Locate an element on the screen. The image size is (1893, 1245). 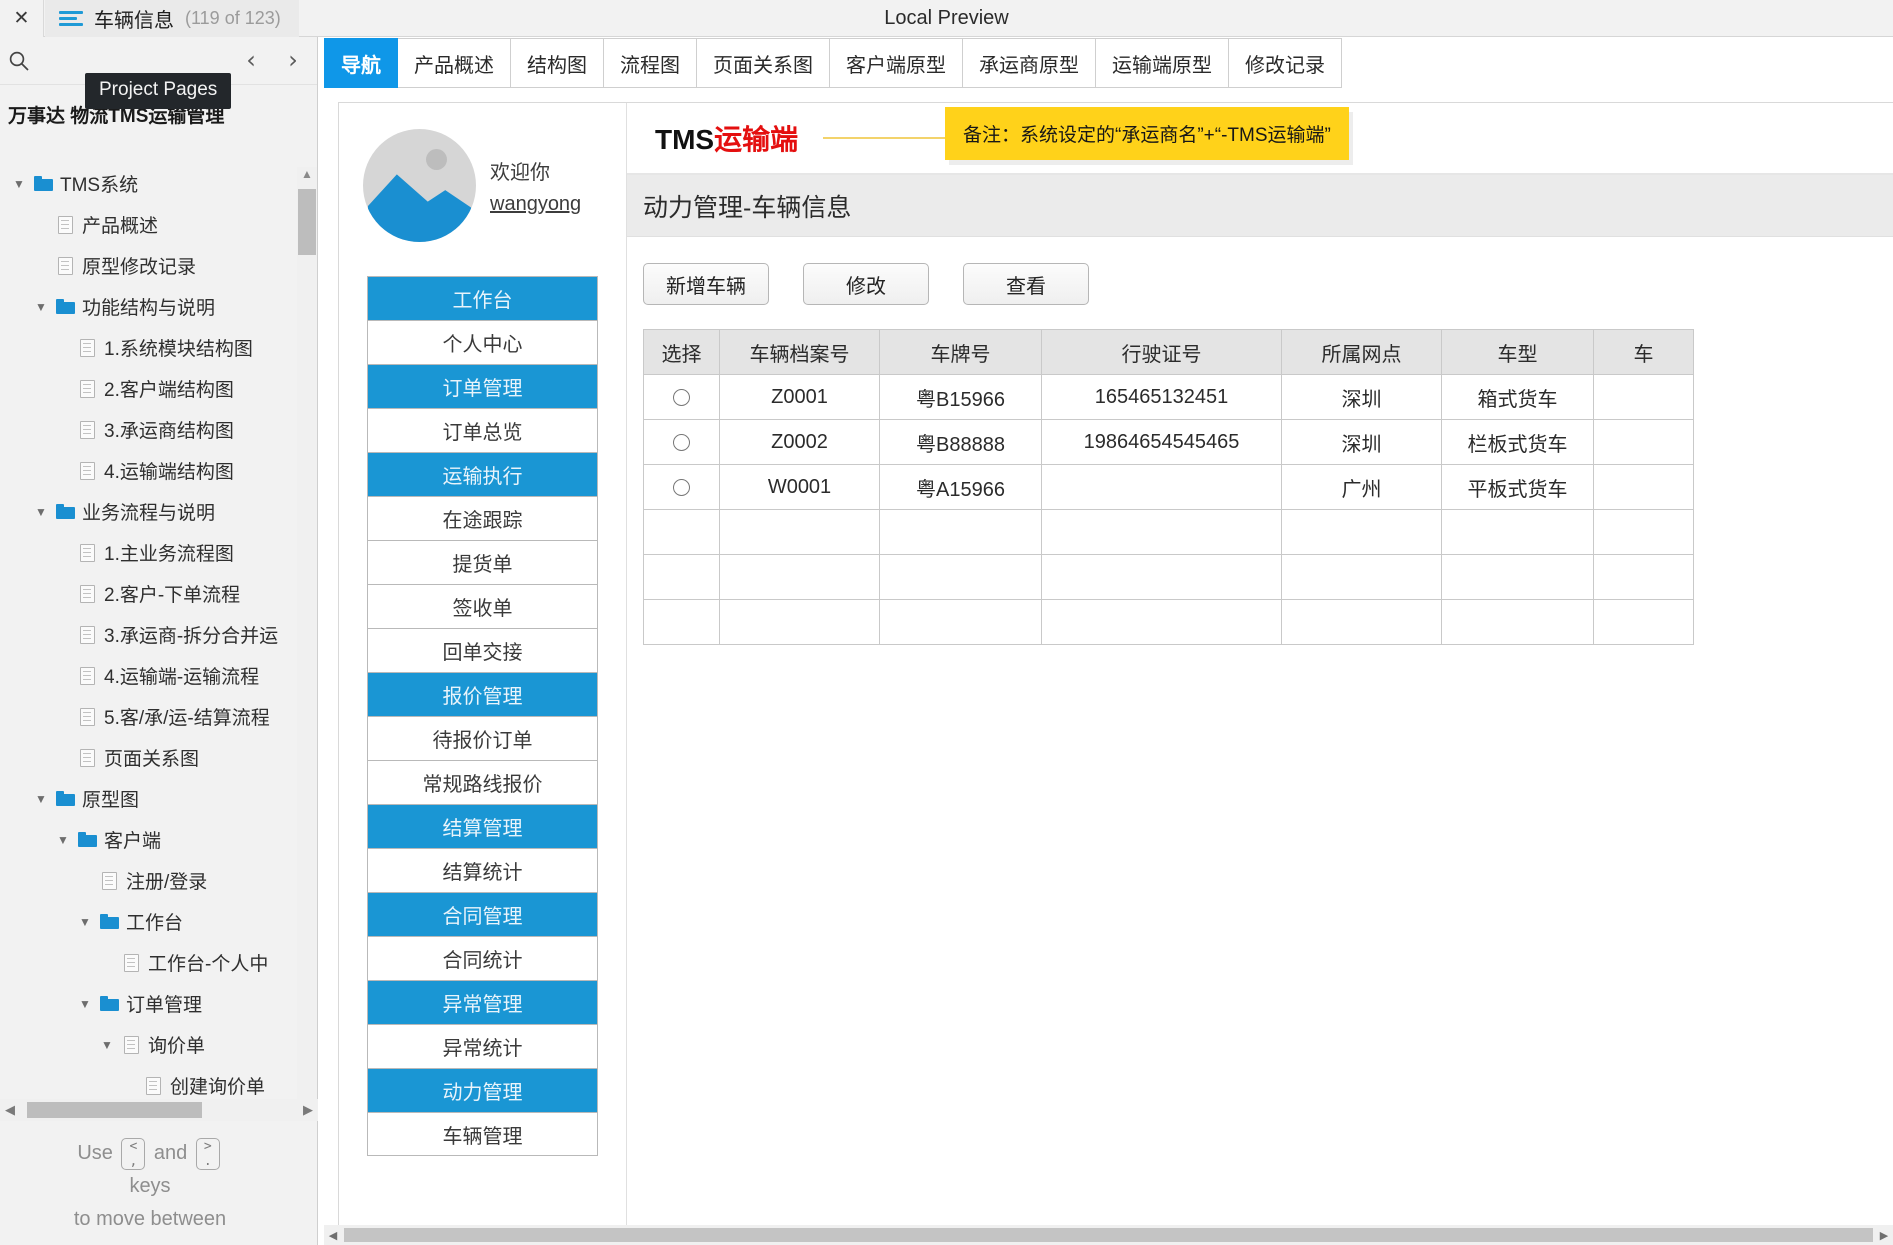
nav-menu-item: 异常统计 is located at coordinates (482, 1046).